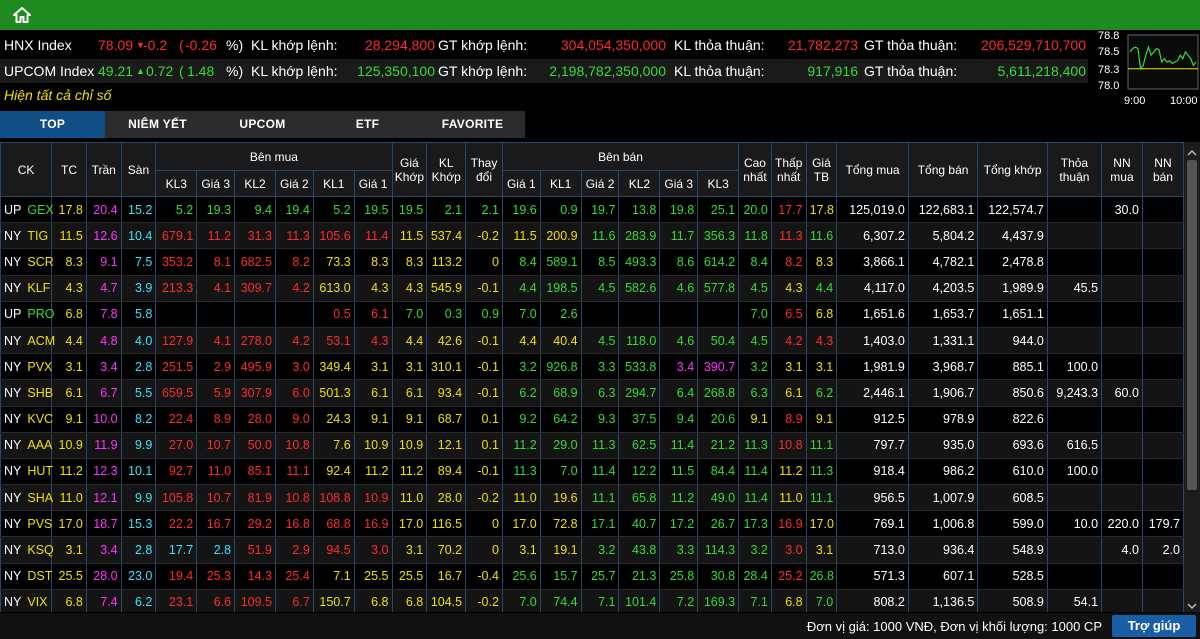 The height and width of the screenshot is (639, 1200). What do you see at coordinates (484, 472) in the screenshot?
I see `cell-thay-doi: -0.1` at bounding box center [484, 472].